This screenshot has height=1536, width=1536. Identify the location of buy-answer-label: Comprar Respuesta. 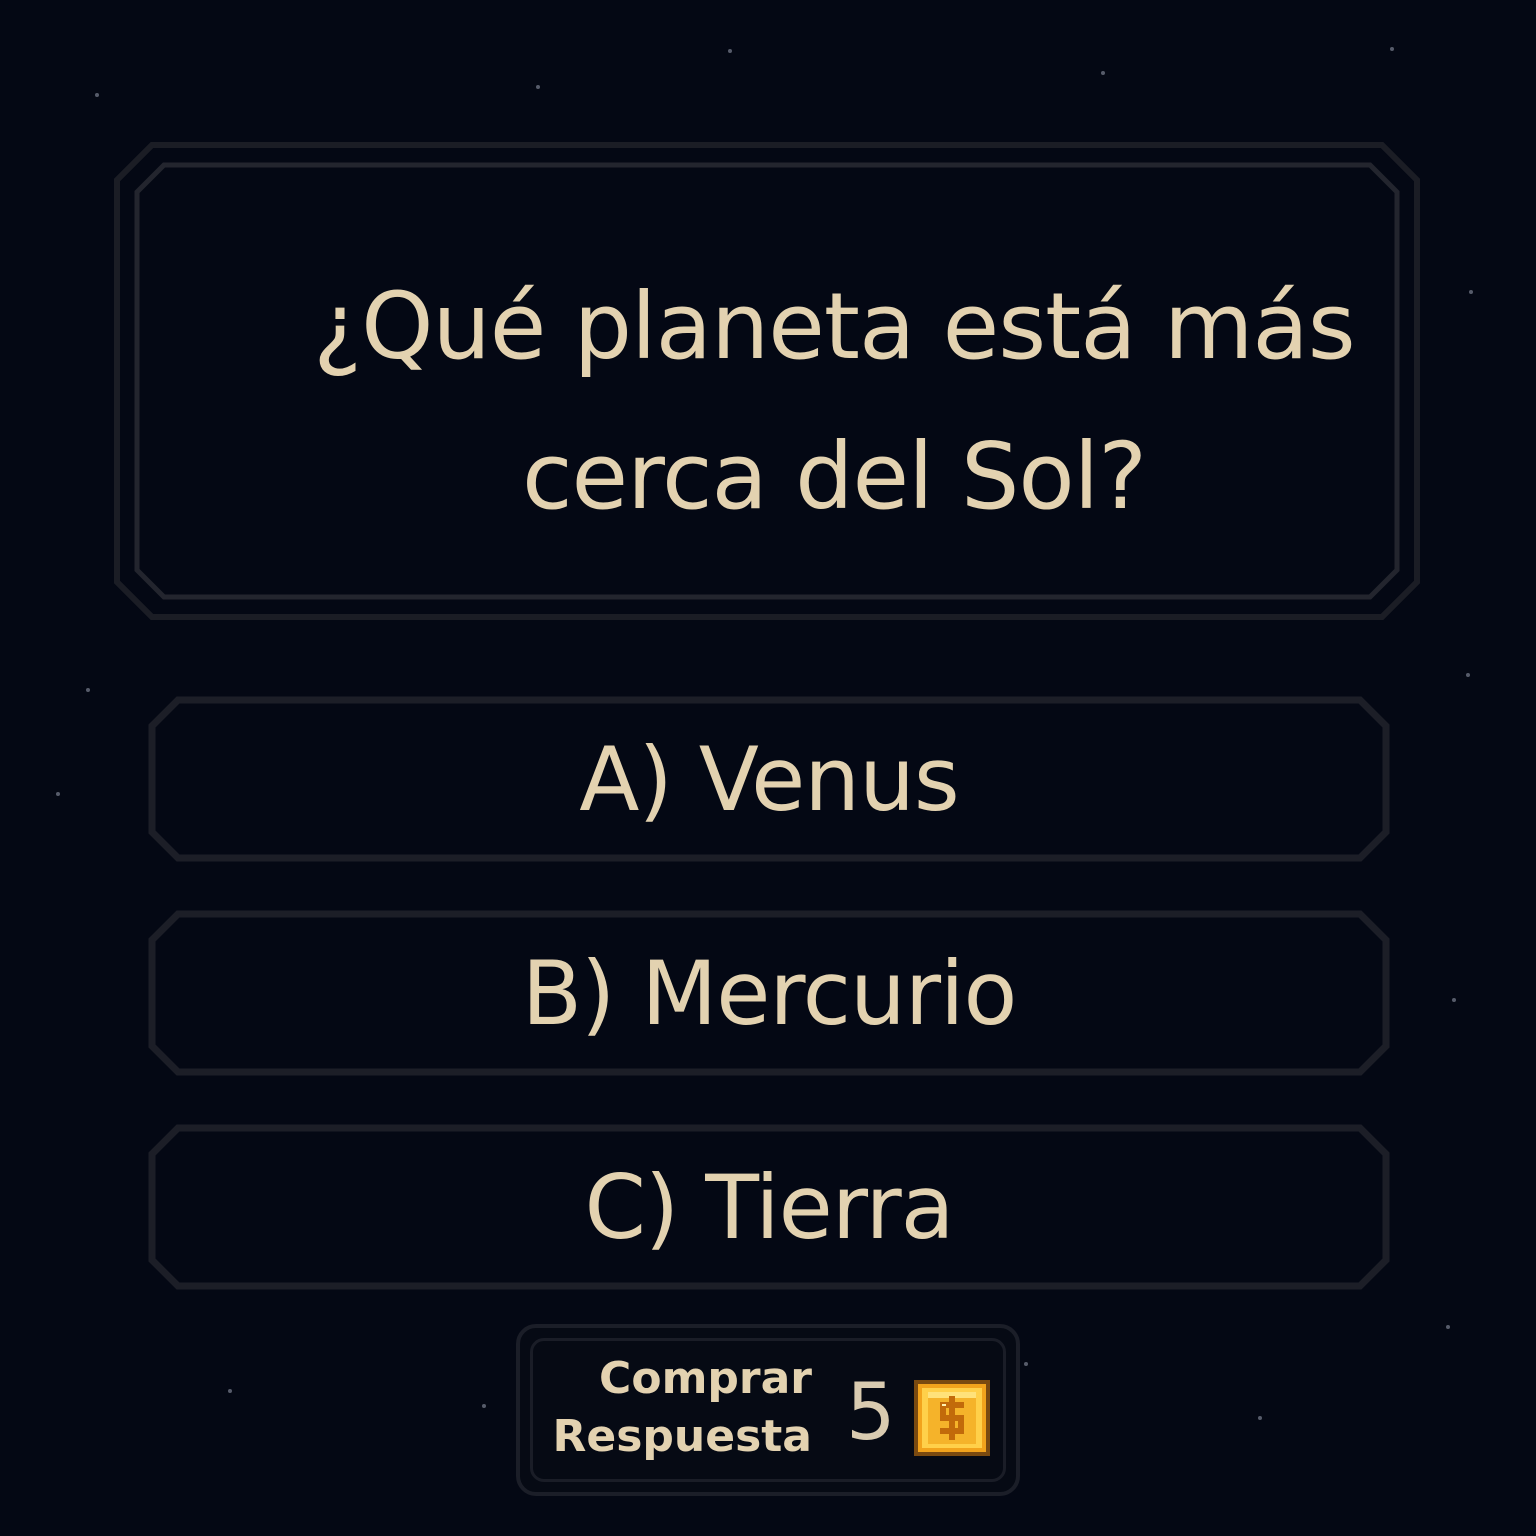
(681, 1408).